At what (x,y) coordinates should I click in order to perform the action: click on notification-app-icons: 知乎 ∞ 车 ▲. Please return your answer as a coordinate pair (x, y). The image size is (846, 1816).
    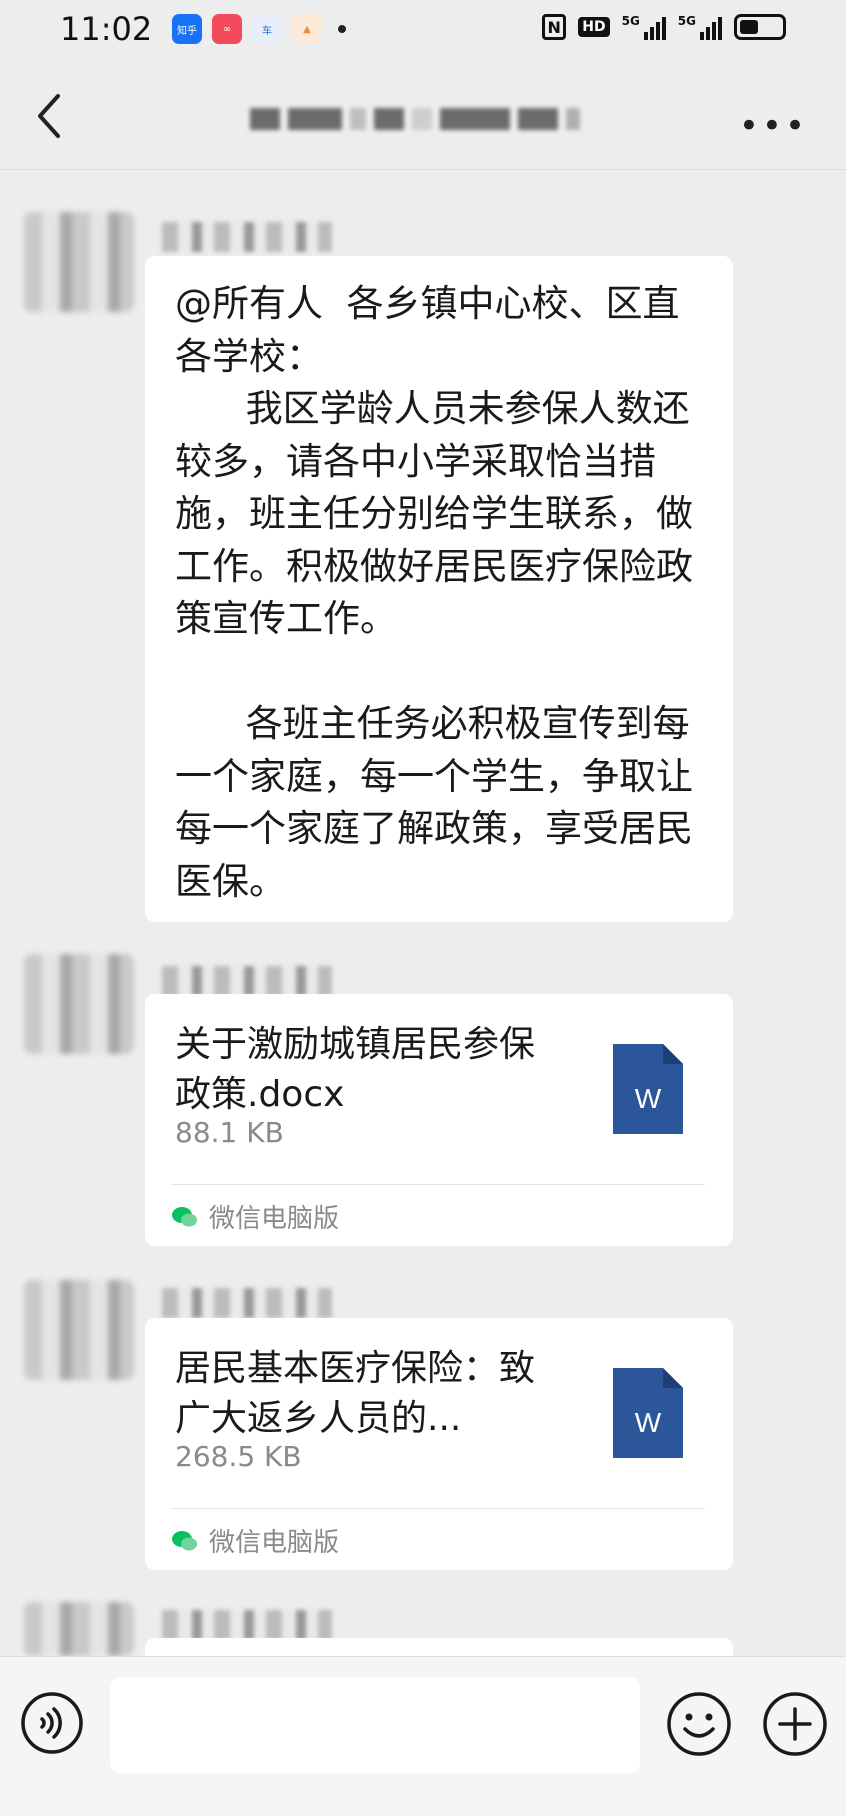
    Looking at the image, I should click on (259, 29).